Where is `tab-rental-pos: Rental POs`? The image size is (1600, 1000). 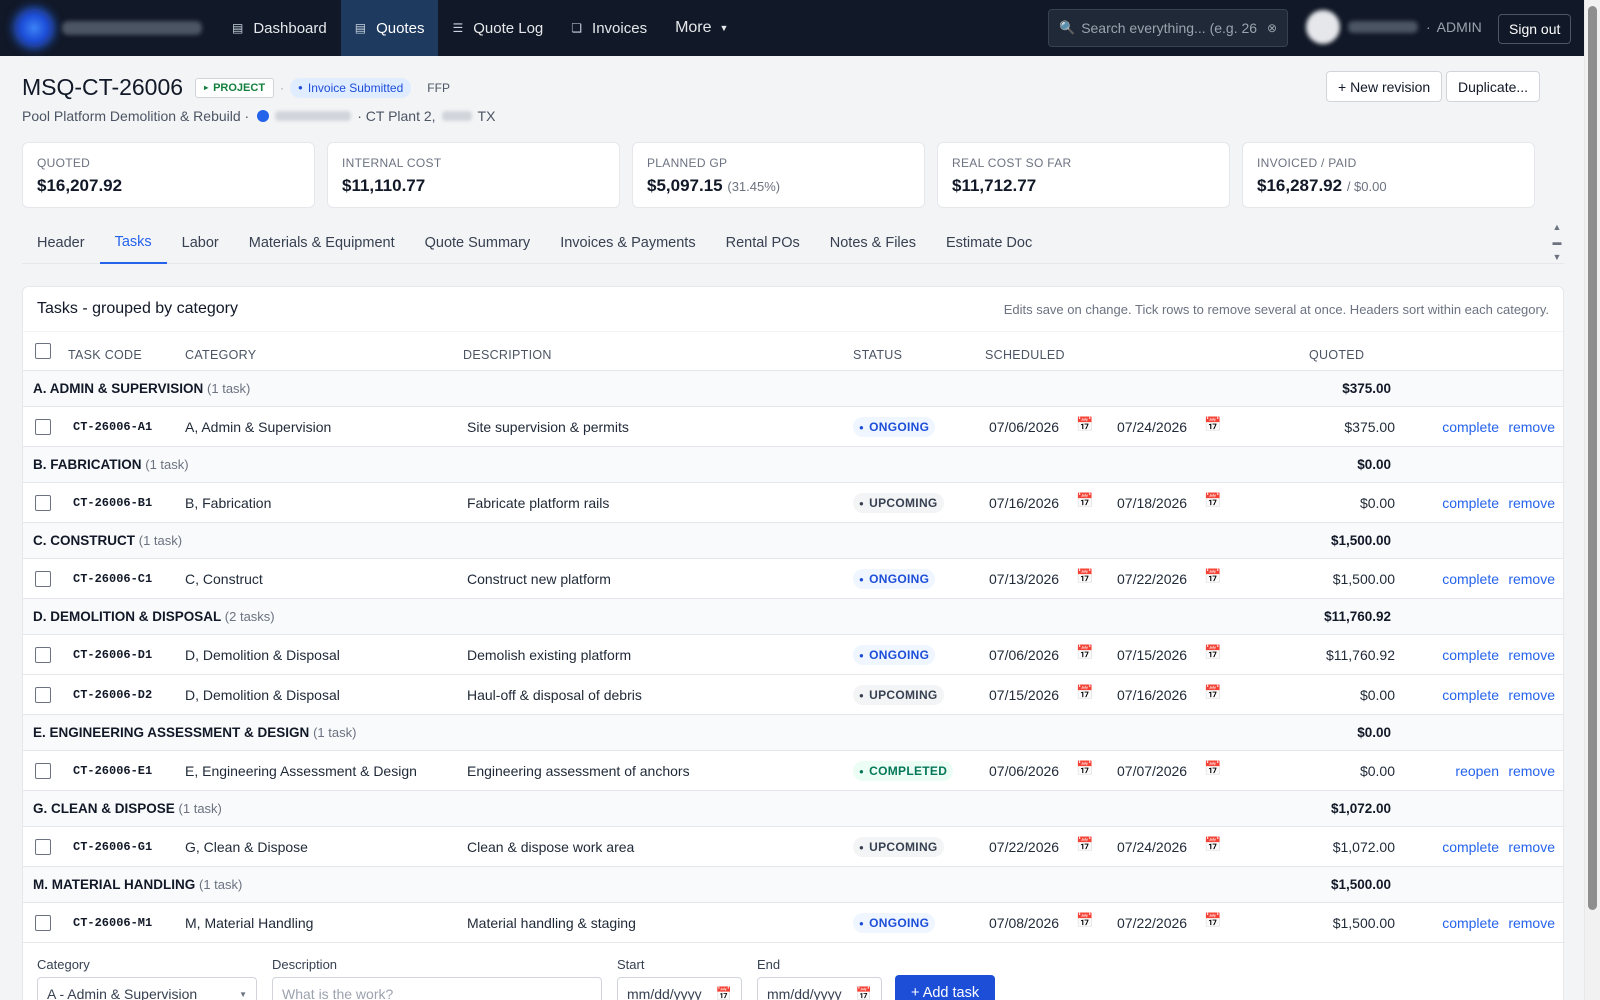 tab-rental-pos: Rental POs is located at coordinates (763, 243).